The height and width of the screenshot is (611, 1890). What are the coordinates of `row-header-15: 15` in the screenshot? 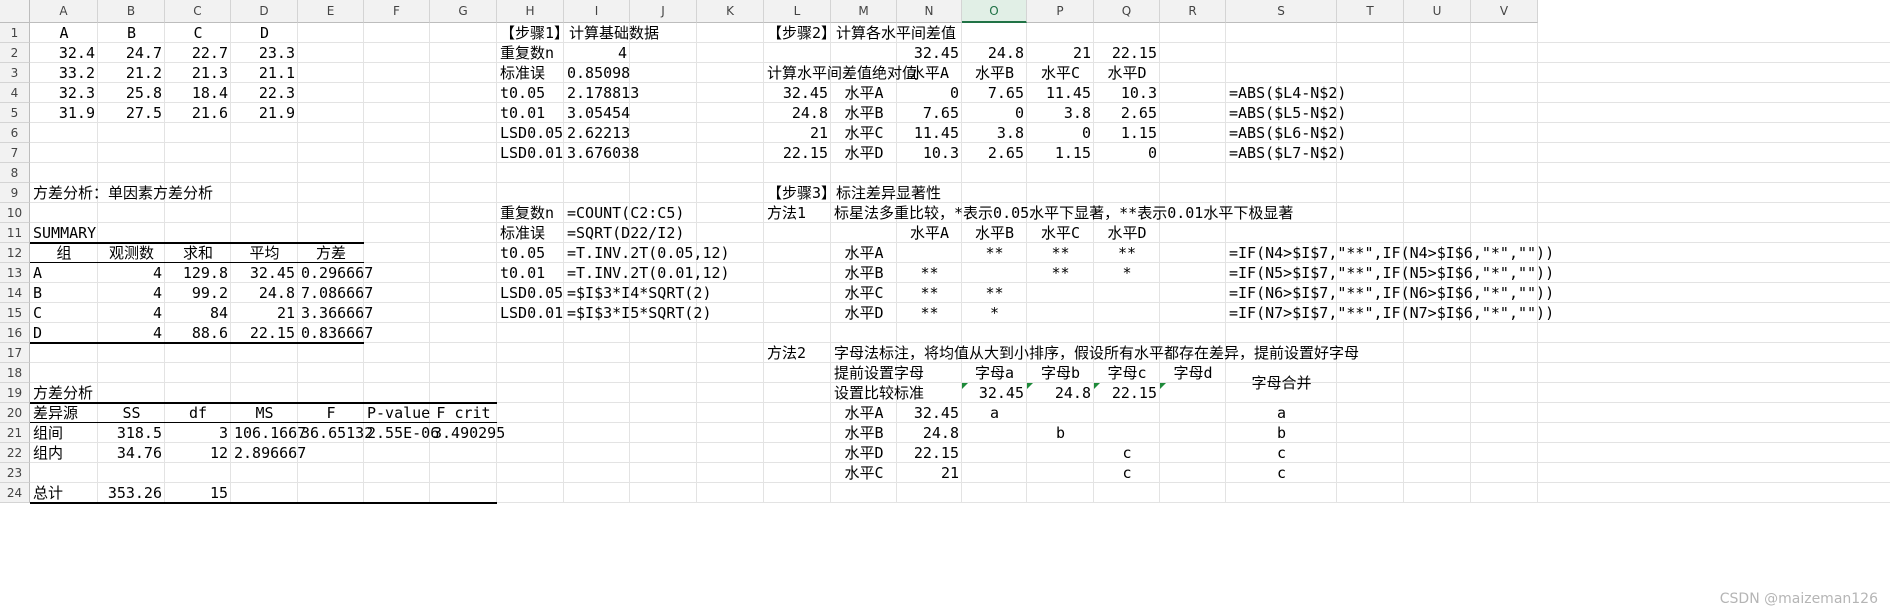 It's located at (15, 313).